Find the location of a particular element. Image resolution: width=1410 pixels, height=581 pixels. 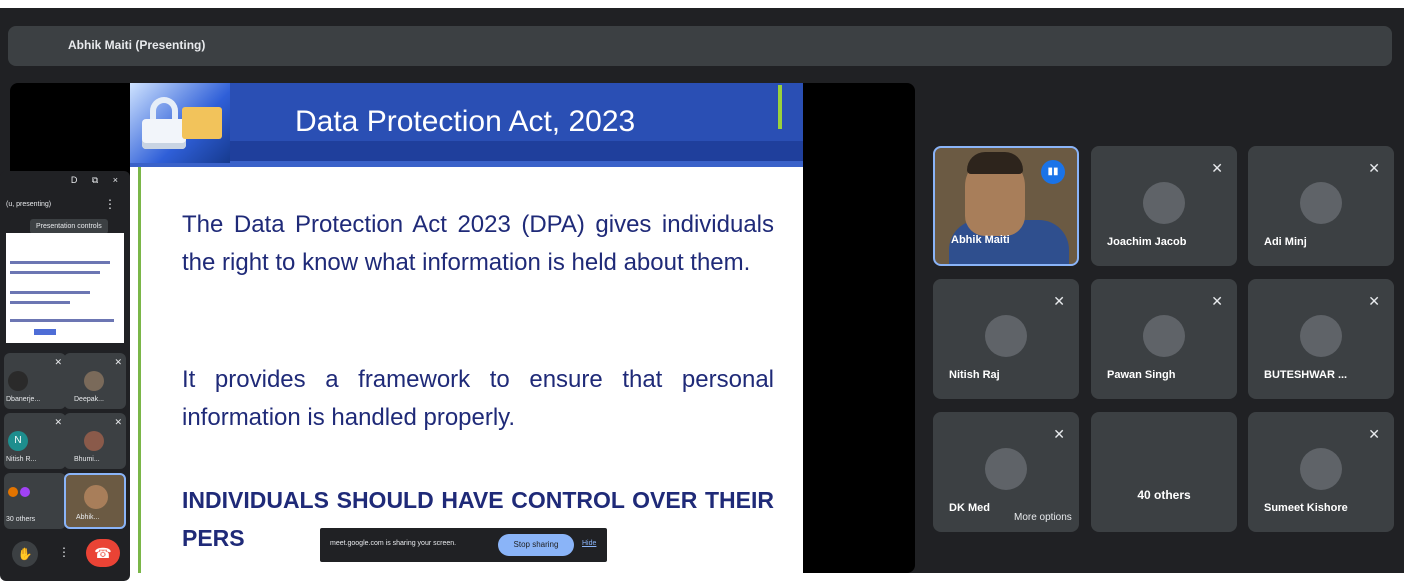

slide-corner-graphic is located at coordinates (180, 123).